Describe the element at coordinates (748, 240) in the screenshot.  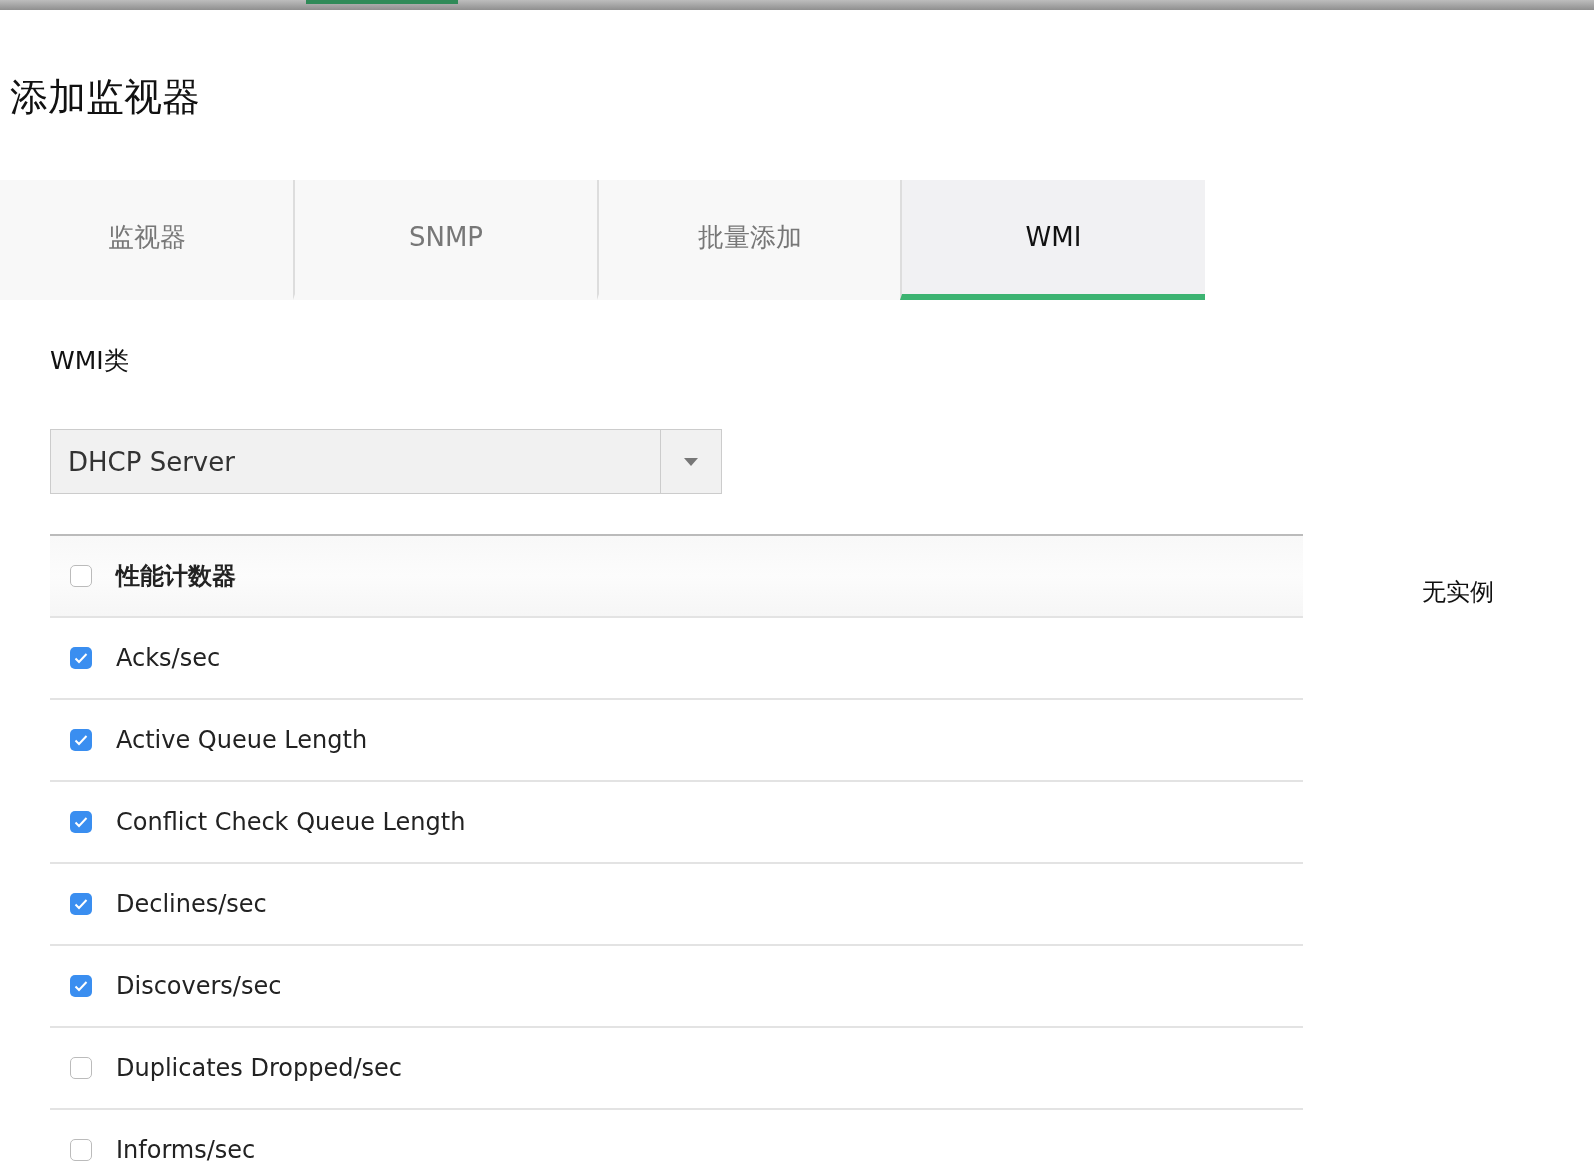
I see `tab: 批量添加` at that location.